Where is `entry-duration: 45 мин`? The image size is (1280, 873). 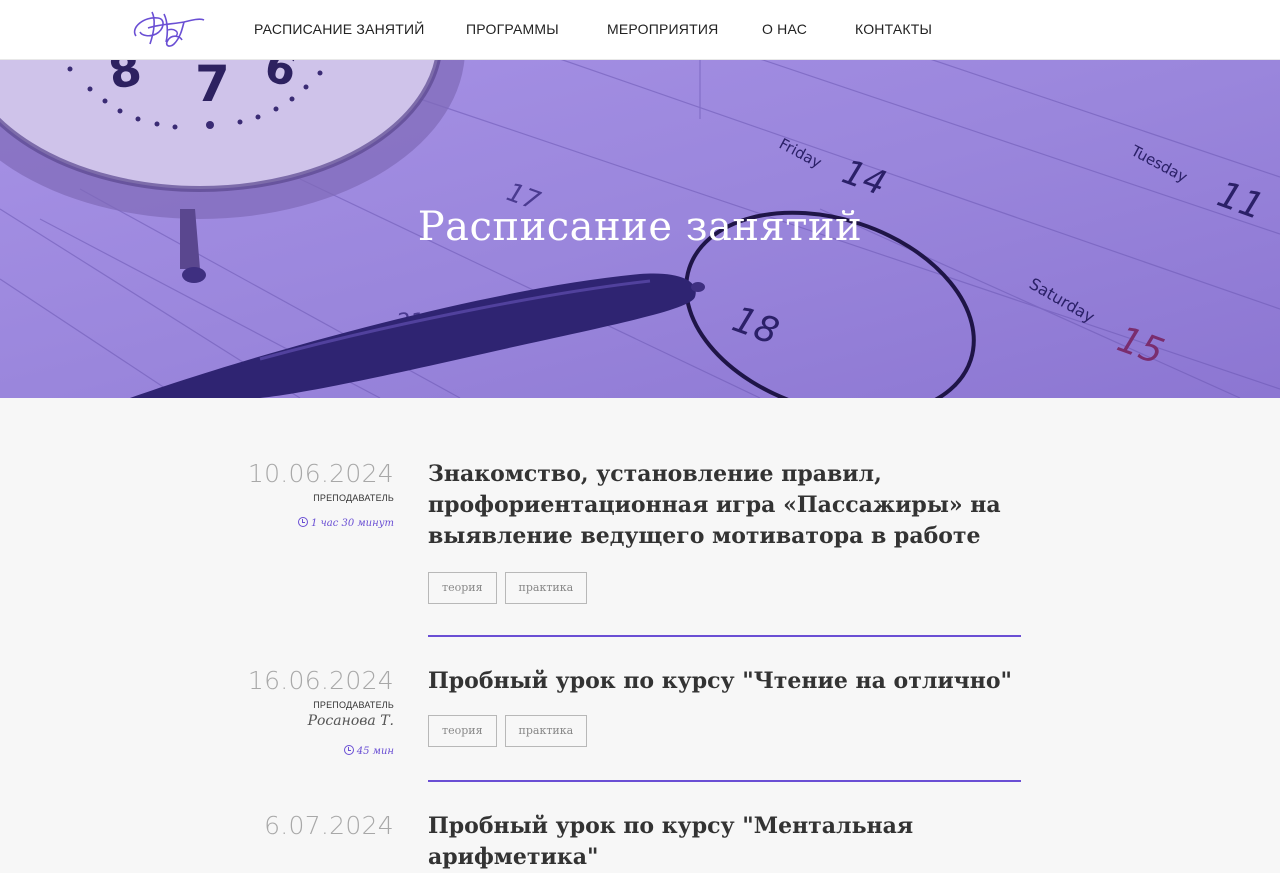 entry-duration: 45 мин is located at coordinates (297, 751).